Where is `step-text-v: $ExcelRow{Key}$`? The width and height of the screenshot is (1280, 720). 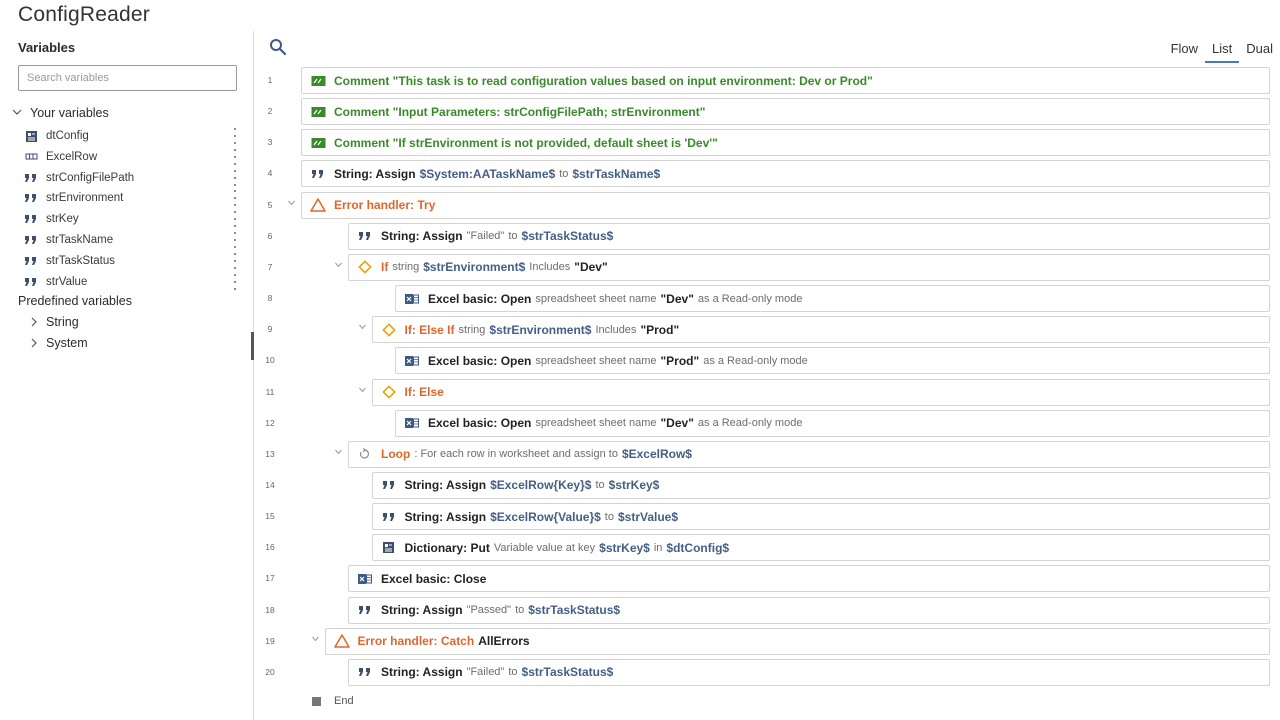
step-text-v: $ExcelRow{Key}$ is located at coordinates (541, 485).